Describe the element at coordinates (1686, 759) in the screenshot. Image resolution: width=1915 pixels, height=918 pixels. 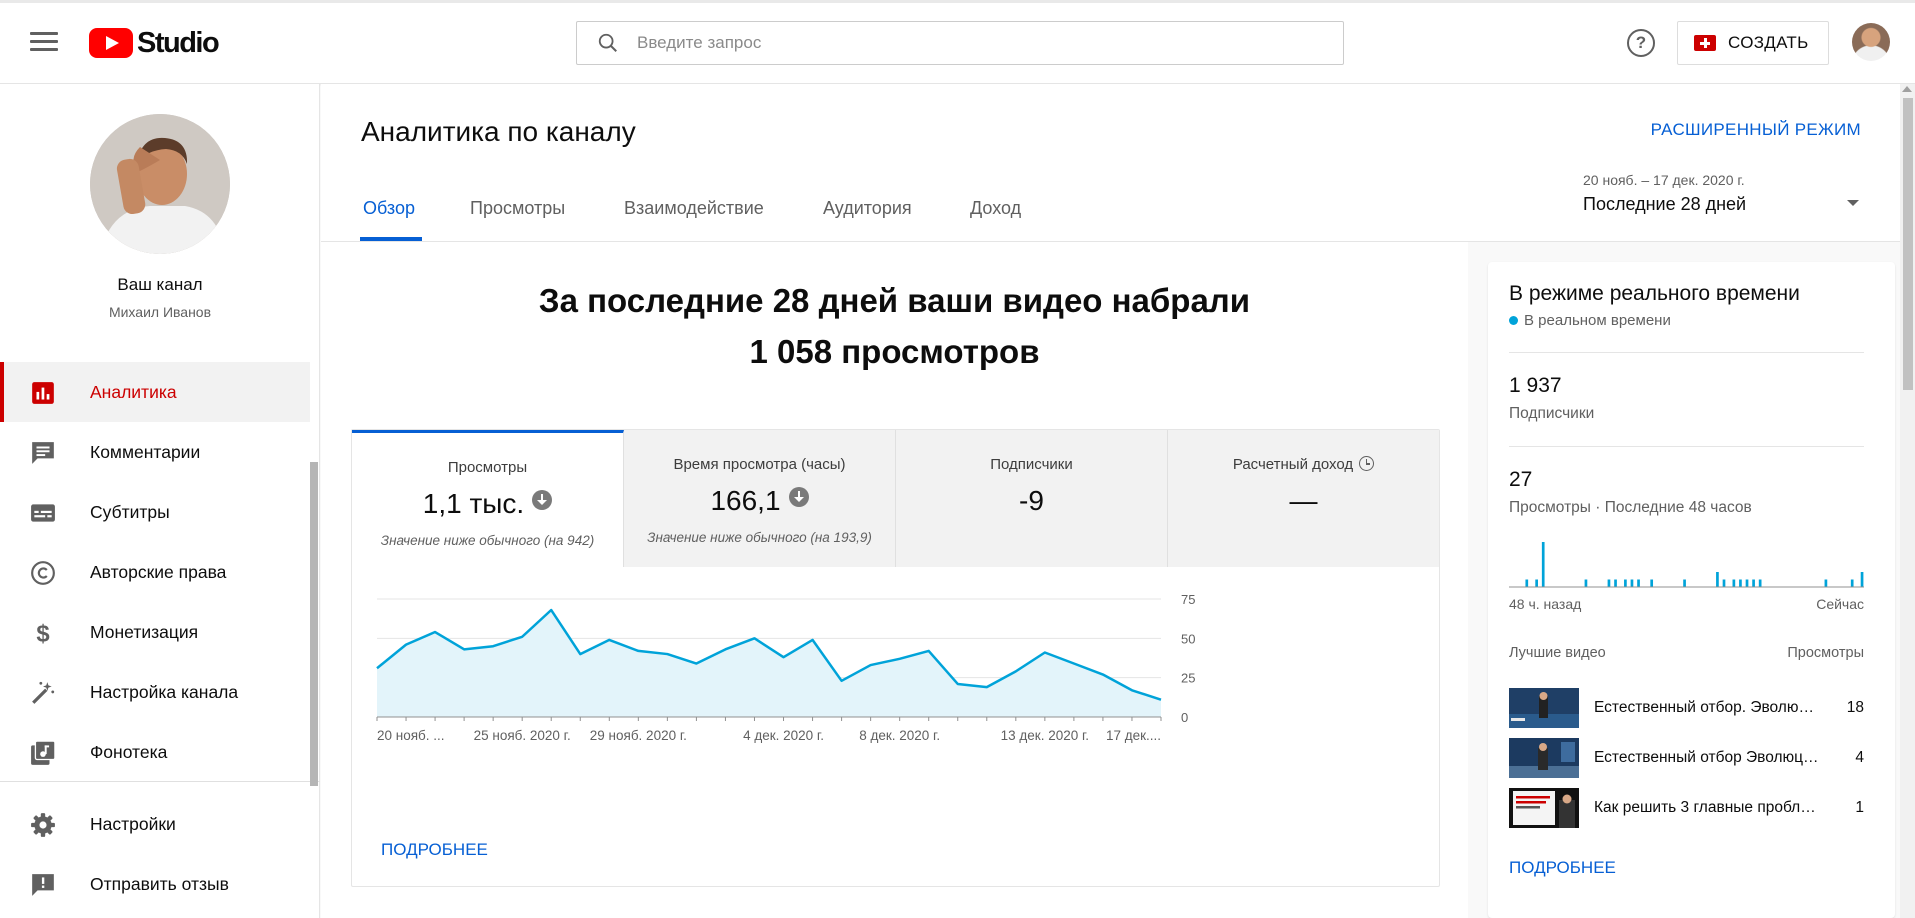
I see `top-video-row: Естественный отбор Эволюция 4` at that location.